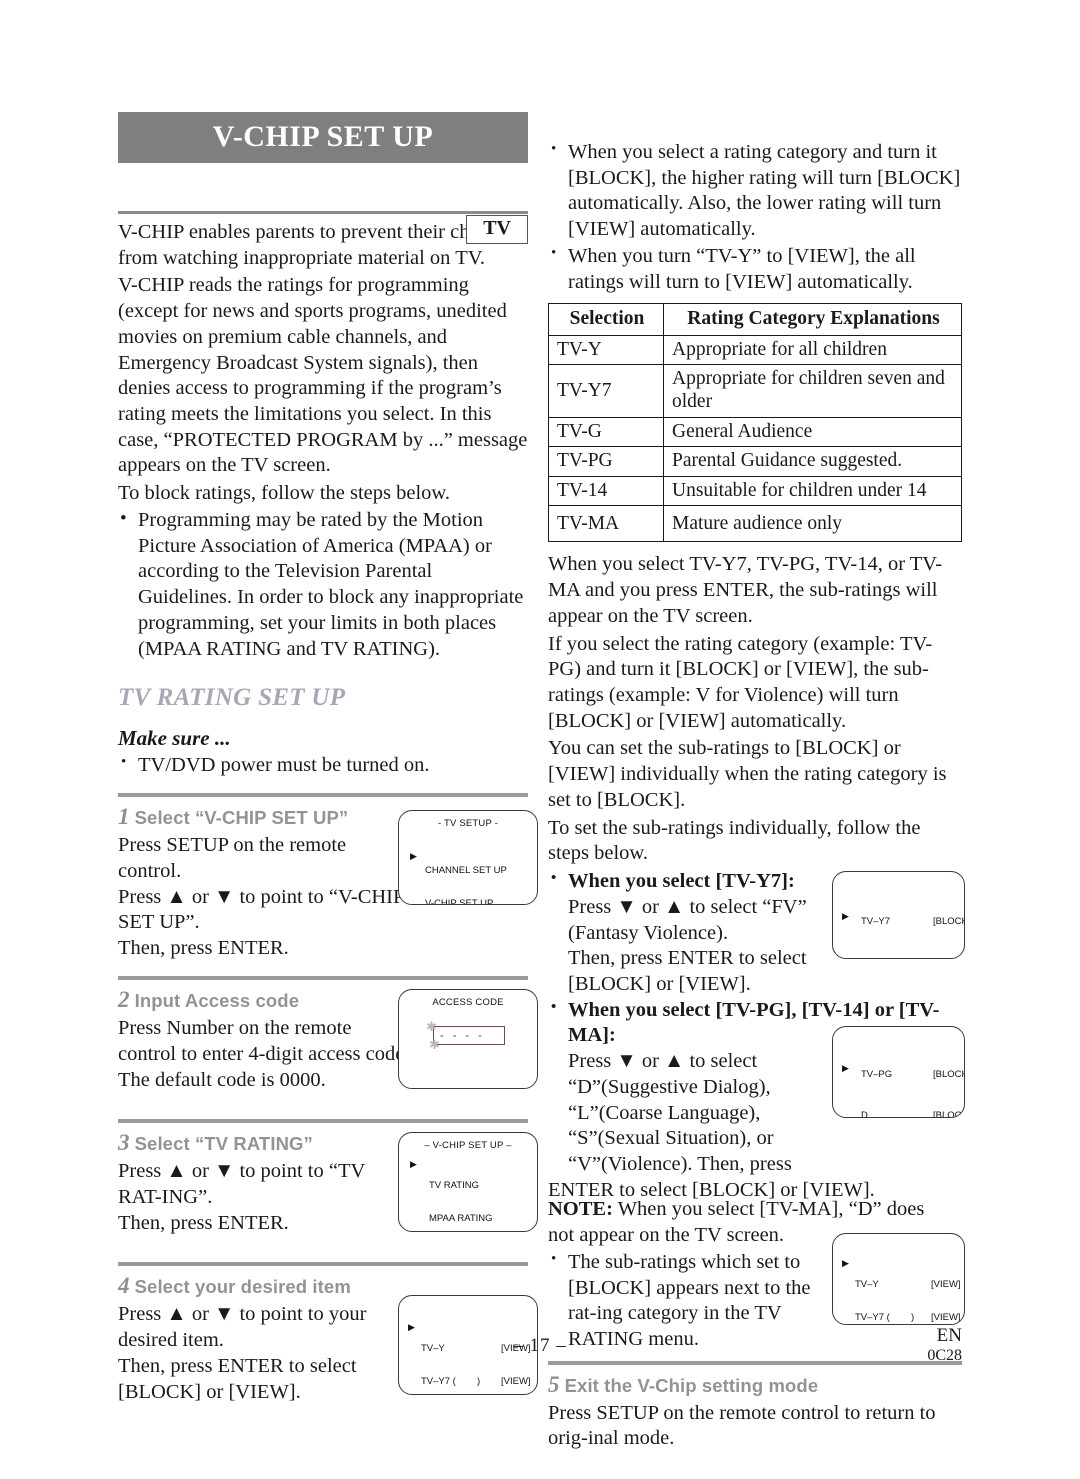 This screenshot has width=1080, height=1479. Describe the element at coordinates (876, 922) in the screenshot. I see `item-label: TV–Y7` at that location.